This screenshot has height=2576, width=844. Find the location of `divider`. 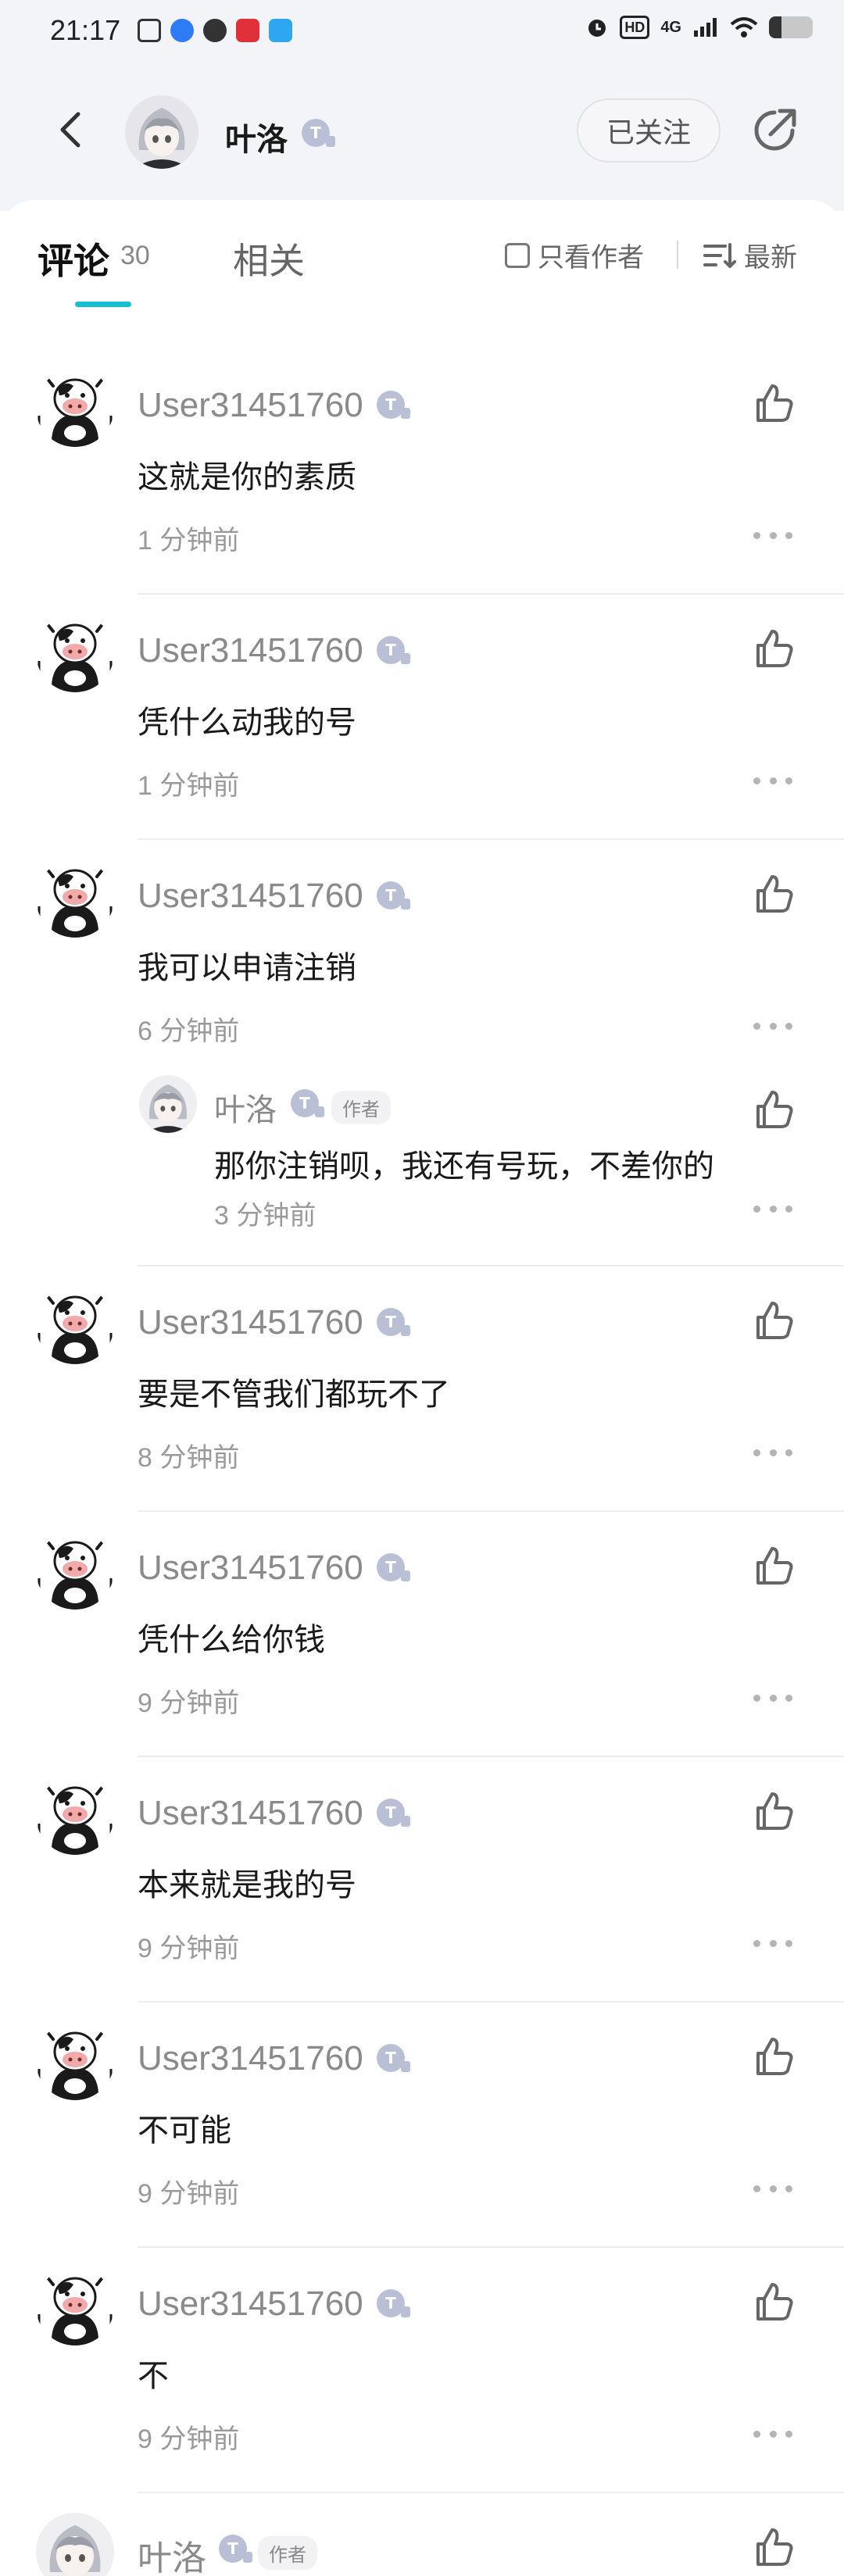

divider is located at coordinates (677, 255).